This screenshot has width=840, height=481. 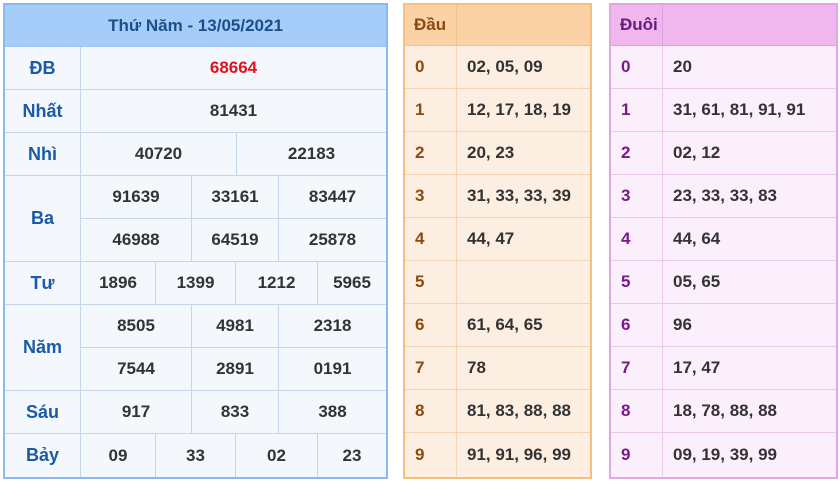 What do you see at coordinates (723, 153) in the screenshot?
I see `duoi-row: 2 02, 12` at bounding box center [723, 153].